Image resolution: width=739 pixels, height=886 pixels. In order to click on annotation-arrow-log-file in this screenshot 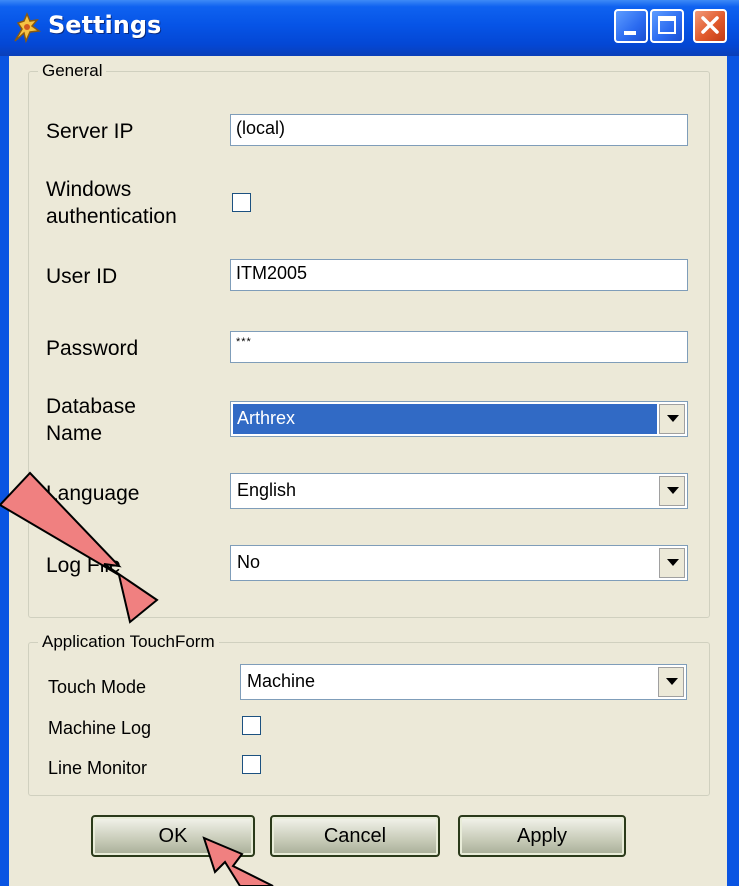, I will do `click(79, 547)`.